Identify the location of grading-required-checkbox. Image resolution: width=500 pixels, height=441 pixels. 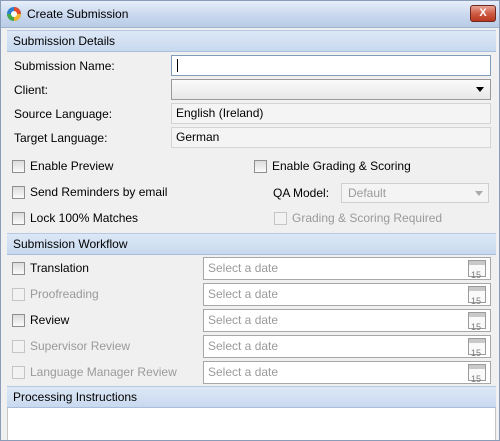
(280, 218).